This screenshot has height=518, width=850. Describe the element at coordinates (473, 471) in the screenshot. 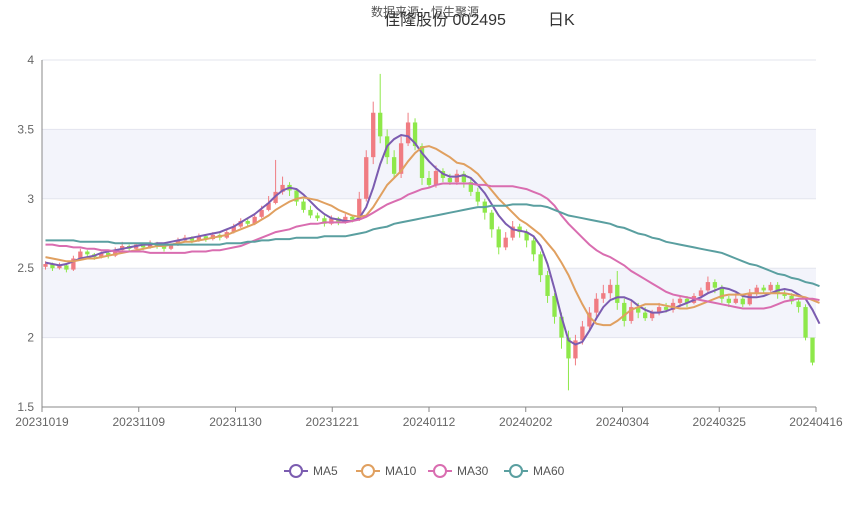

I see `legend-label-ma30: MA30` at that location.